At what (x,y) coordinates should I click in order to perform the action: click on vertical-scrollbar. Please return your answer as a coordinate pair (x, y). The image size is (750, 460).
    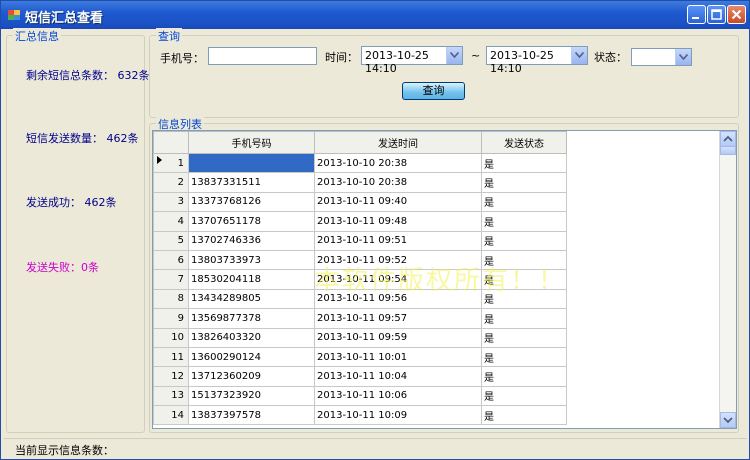
    Looking at the image, I should click on (727, 279).